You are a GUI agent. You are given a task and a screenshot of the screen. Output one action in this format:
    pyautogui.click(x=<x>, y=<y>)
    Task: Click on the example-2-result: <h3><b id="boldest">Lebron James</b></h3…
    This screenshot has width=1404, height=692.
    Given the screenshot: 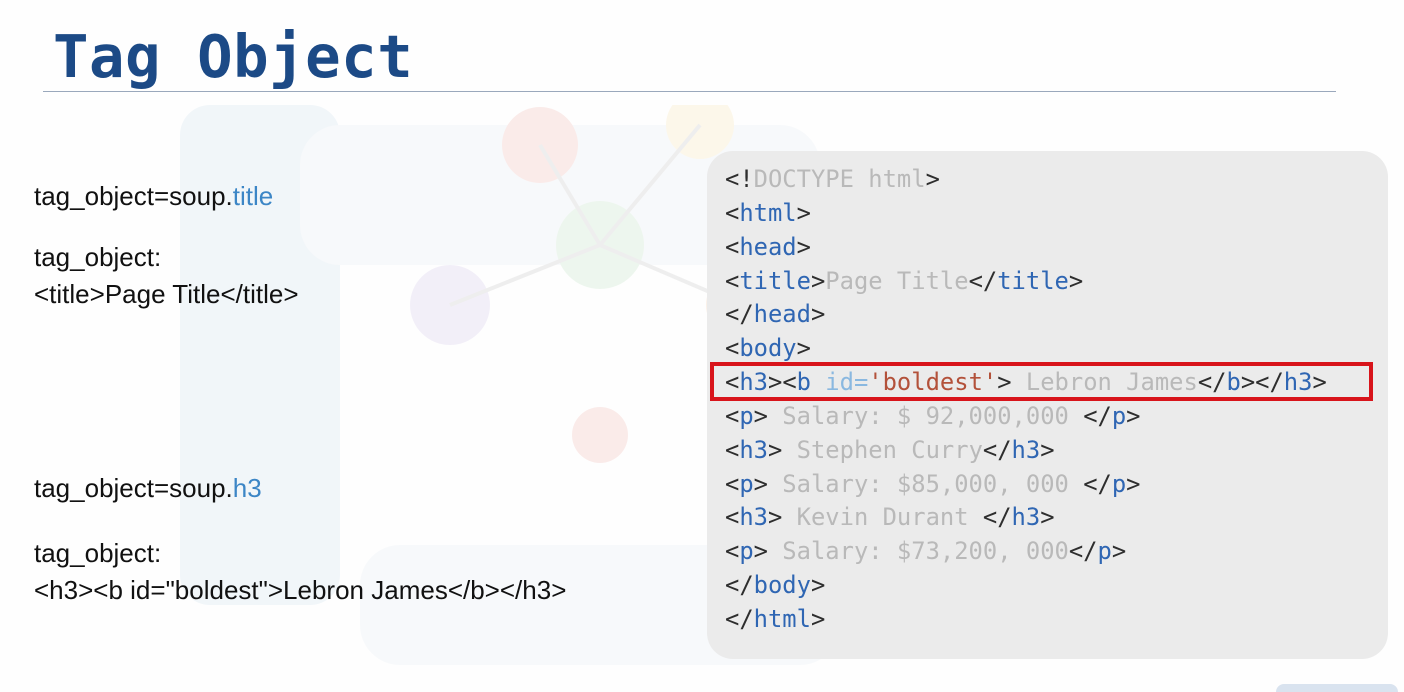 What is the action you would take?
    pyautogui.click(x=300, y=590)
    